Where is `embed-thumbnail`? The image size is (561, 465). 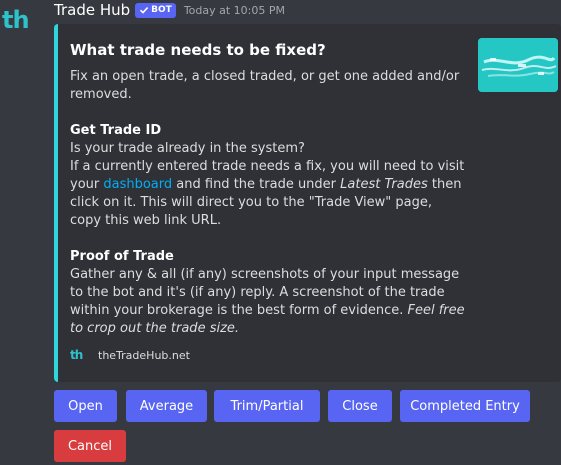
embed-thumbnail is located at coordinates (518, 65).